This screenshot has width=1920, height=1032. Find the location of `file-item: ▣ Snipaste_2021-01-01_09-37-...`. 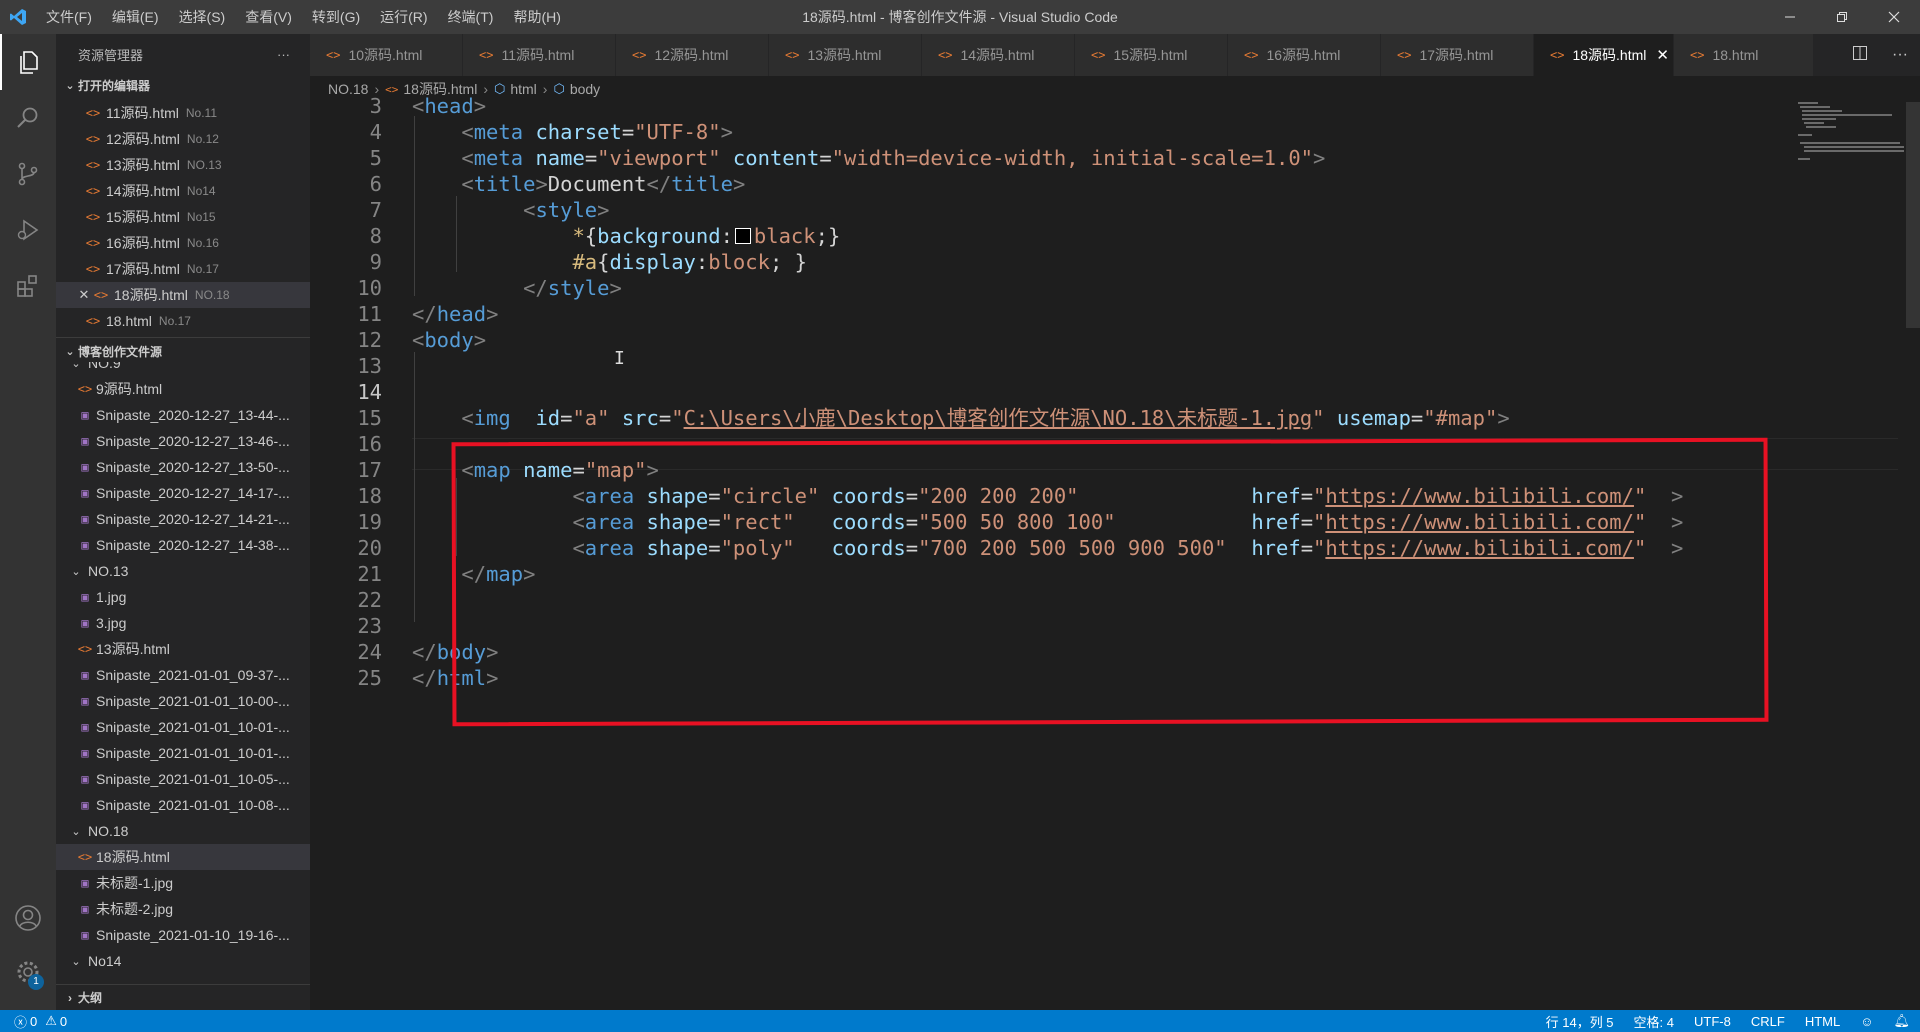

file-item: ▣ Snipaste_2021-01-01_09-37-... is located at coordinates (183, 675).